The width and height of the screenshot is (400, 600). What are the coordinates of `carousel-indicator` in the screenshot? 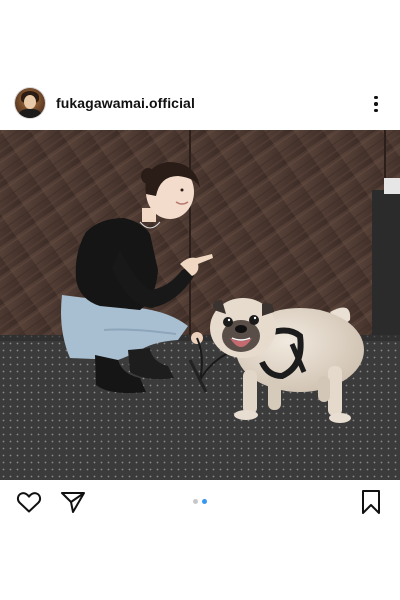 It's located at (200, 501).